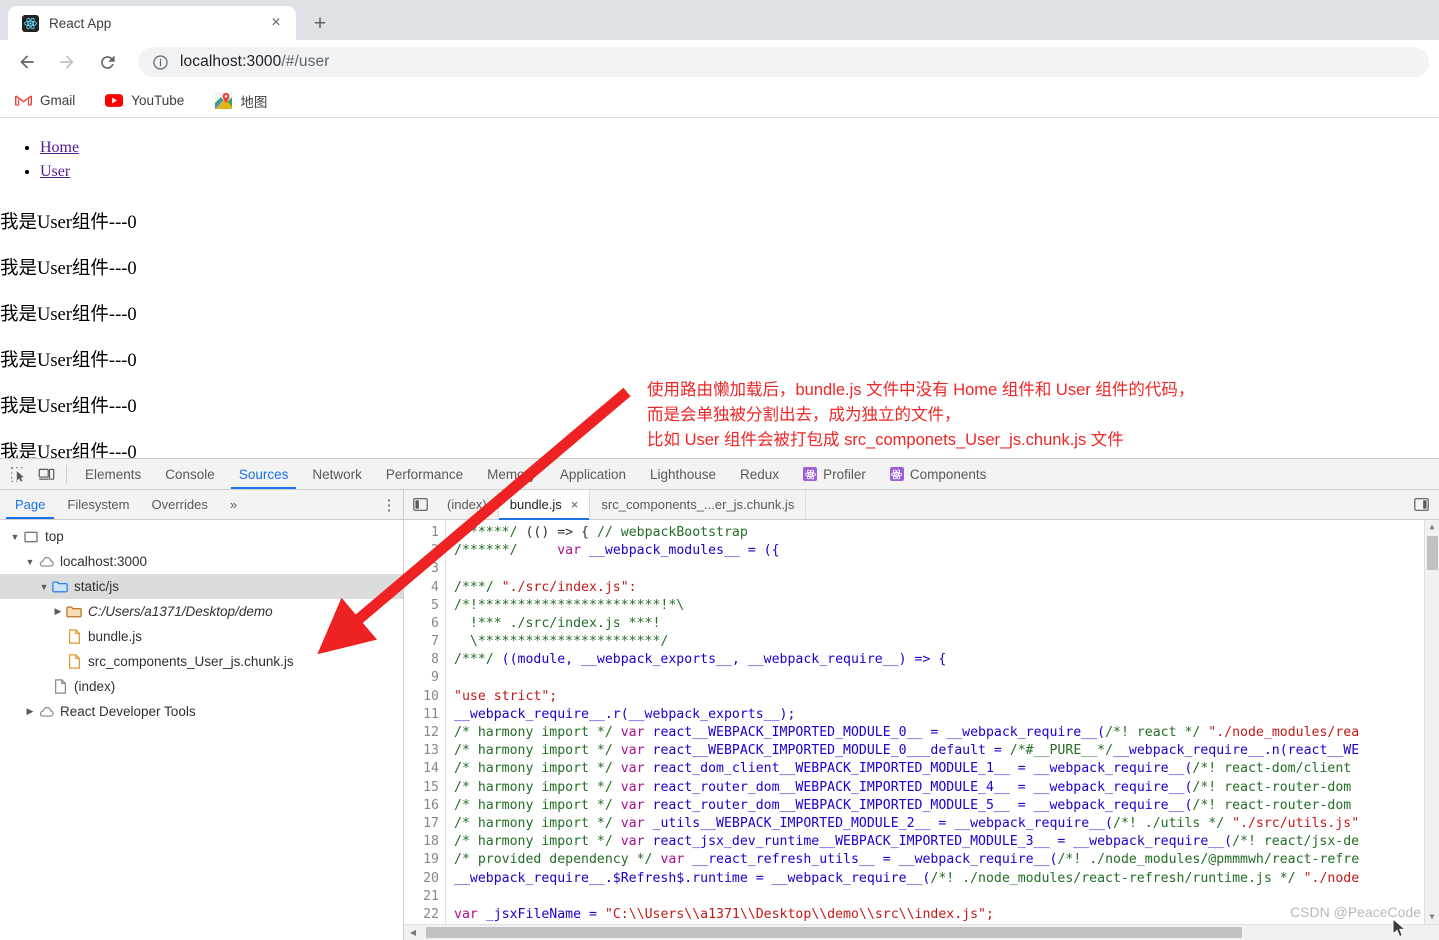 The width and height of the screenshot is (1439, 940). Describe the element at coordinates (201, 686) in the screenshot. I see `tree-item-index: (index)` at that location.